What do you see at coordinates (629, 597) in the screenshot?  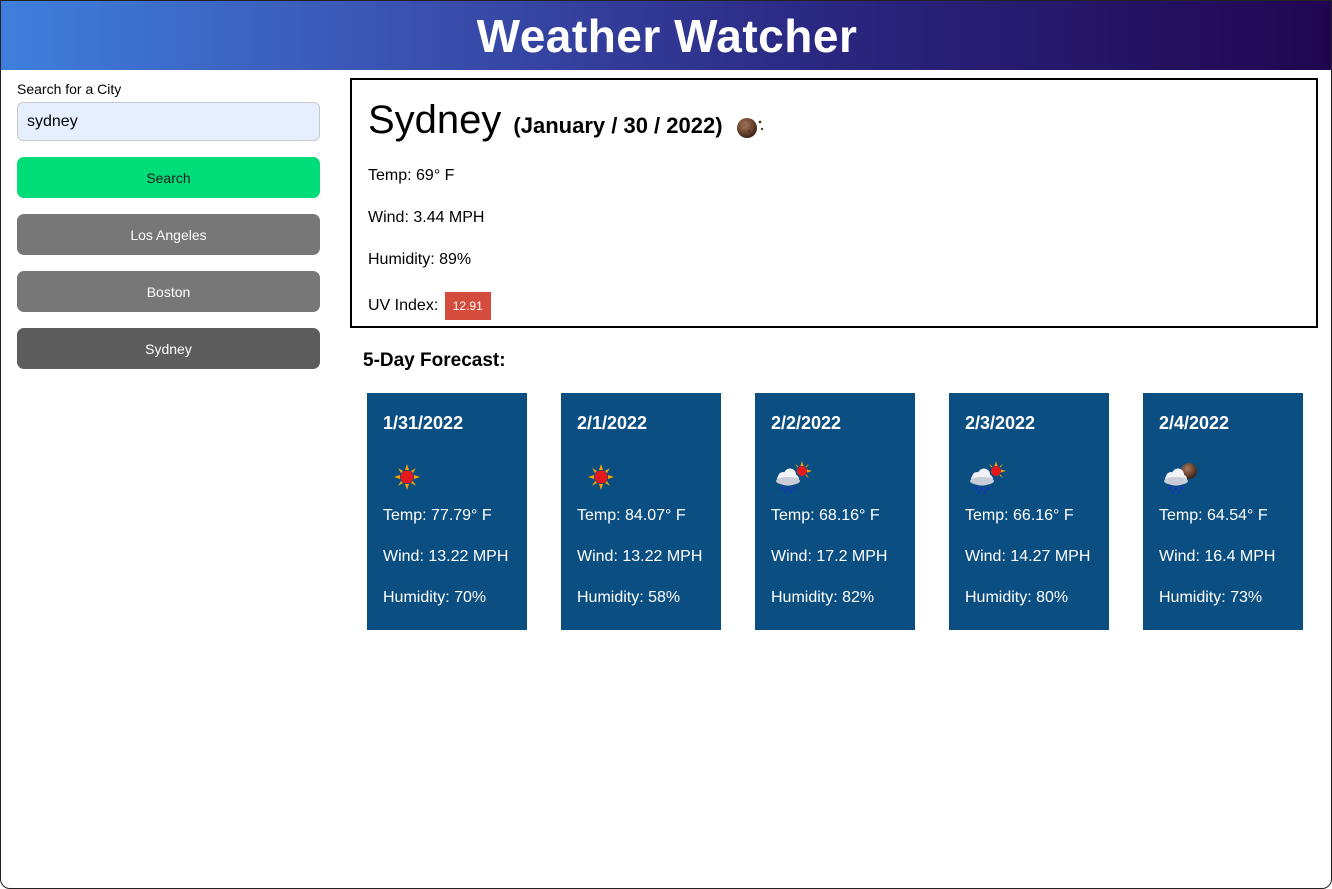 I see `forecast-humidity: Humidity: 58%` at bounding box center [629, 597].